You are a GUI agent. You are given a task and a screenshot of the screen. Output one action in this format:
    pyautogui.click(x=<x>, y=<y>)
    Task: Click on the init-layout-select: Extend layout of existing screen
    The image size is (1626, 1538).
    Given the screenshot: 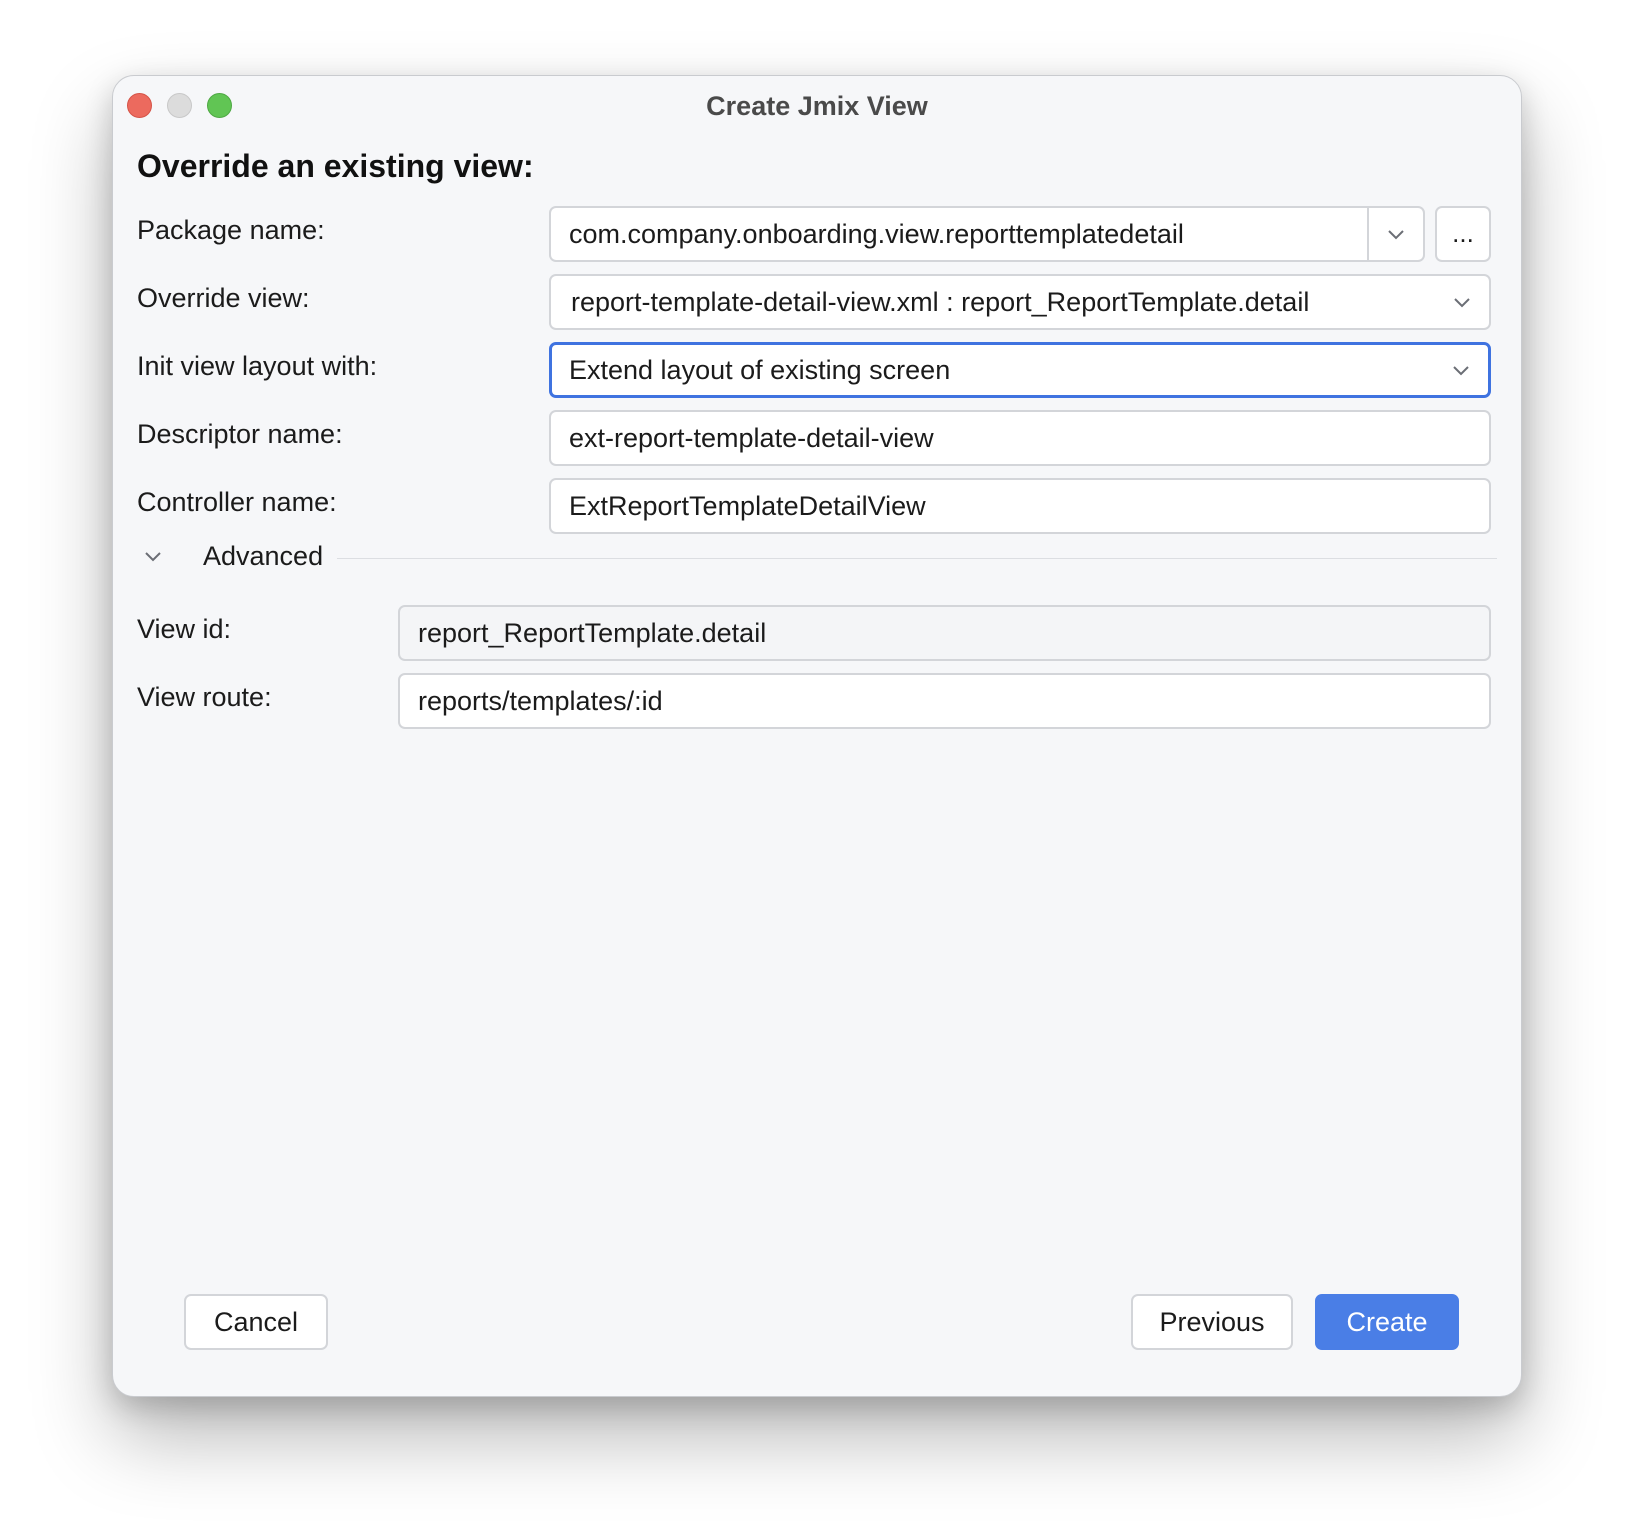 What is the action you would take?
    pyautogui.click(x=1020, y=370)
    